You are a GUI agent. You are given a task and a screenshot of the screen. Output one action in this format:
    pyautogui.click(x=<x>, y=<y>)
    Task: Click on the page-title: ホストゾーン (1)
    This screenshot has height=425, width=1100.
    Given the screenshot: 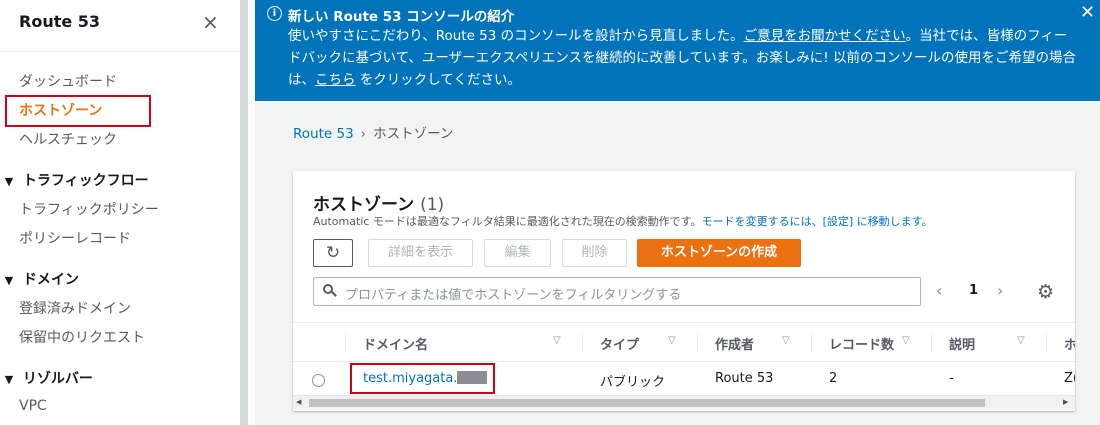 What is the action you would take?
    pyautogui.click(x=378, y=202)
    